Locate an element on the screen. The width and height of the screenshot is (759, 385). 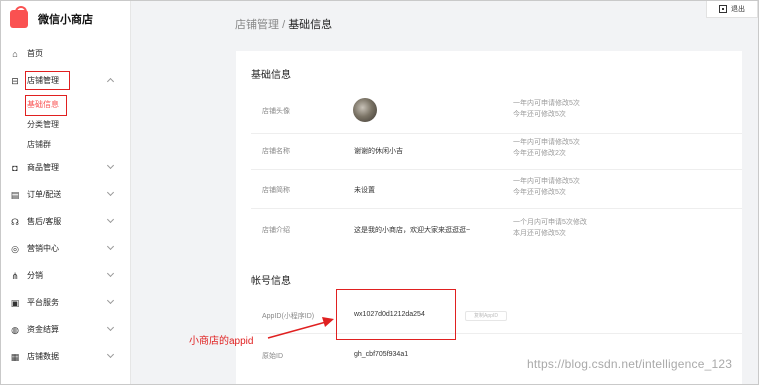
shop-short-name-value: 未设置 is located at coordinates (364, 190).